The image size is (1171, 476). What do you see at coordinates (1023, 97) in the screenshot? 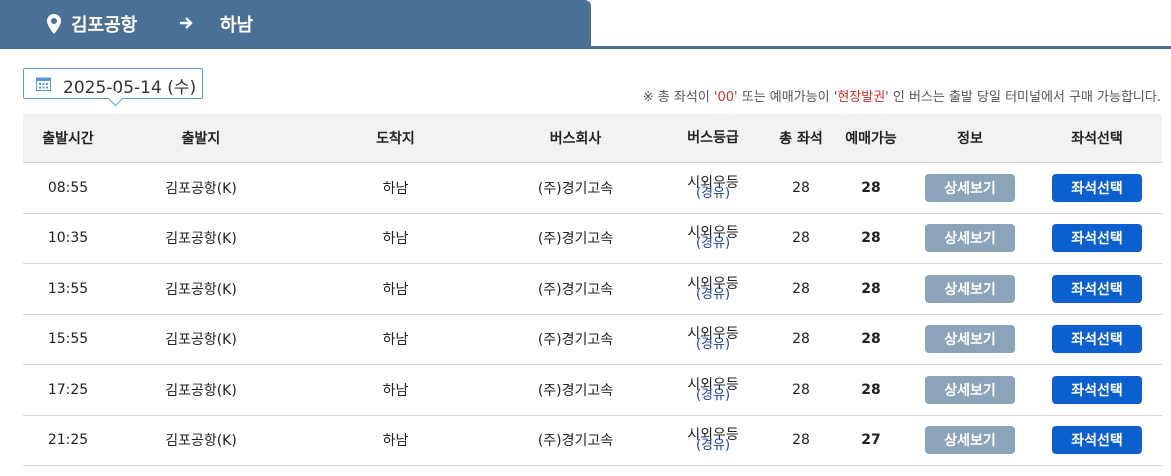
I see `notice-suffix: ' 인 버스는 출발 당일 터미널에서 구매 가능합니다.` at bounding box center [1023, 97].